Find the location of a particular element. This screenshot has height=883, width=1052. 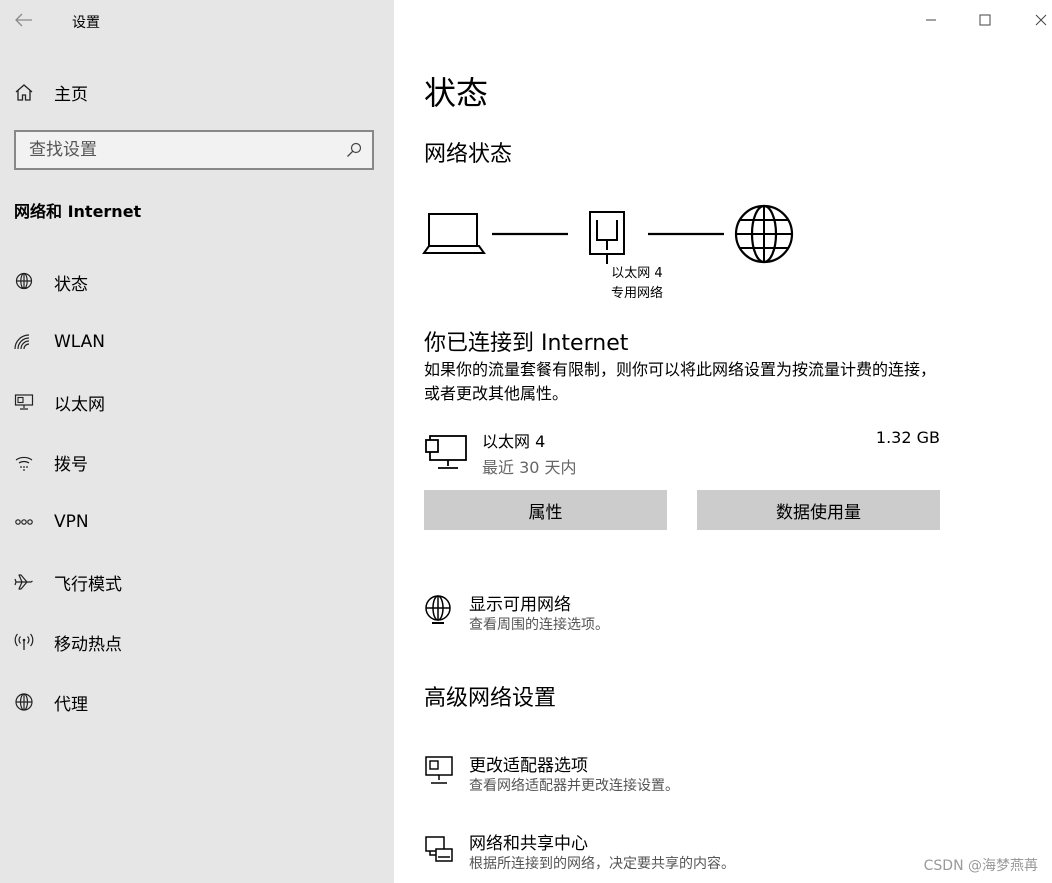

wifi-icon is located at coordinates (24, 342).